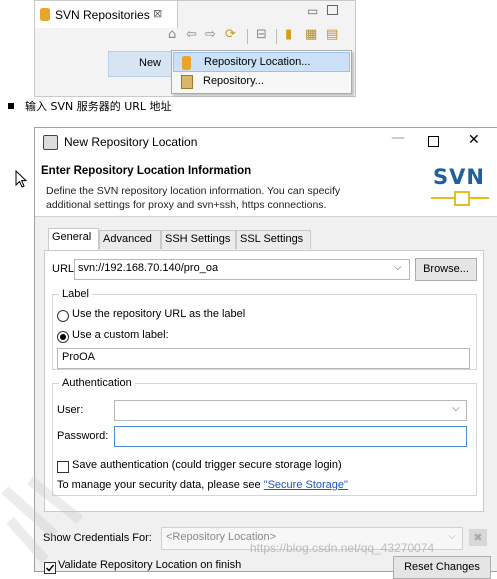  Describe the element at coordinates (210, 34) in the screenshot. I see `forward-icon: ⇨` at that location.